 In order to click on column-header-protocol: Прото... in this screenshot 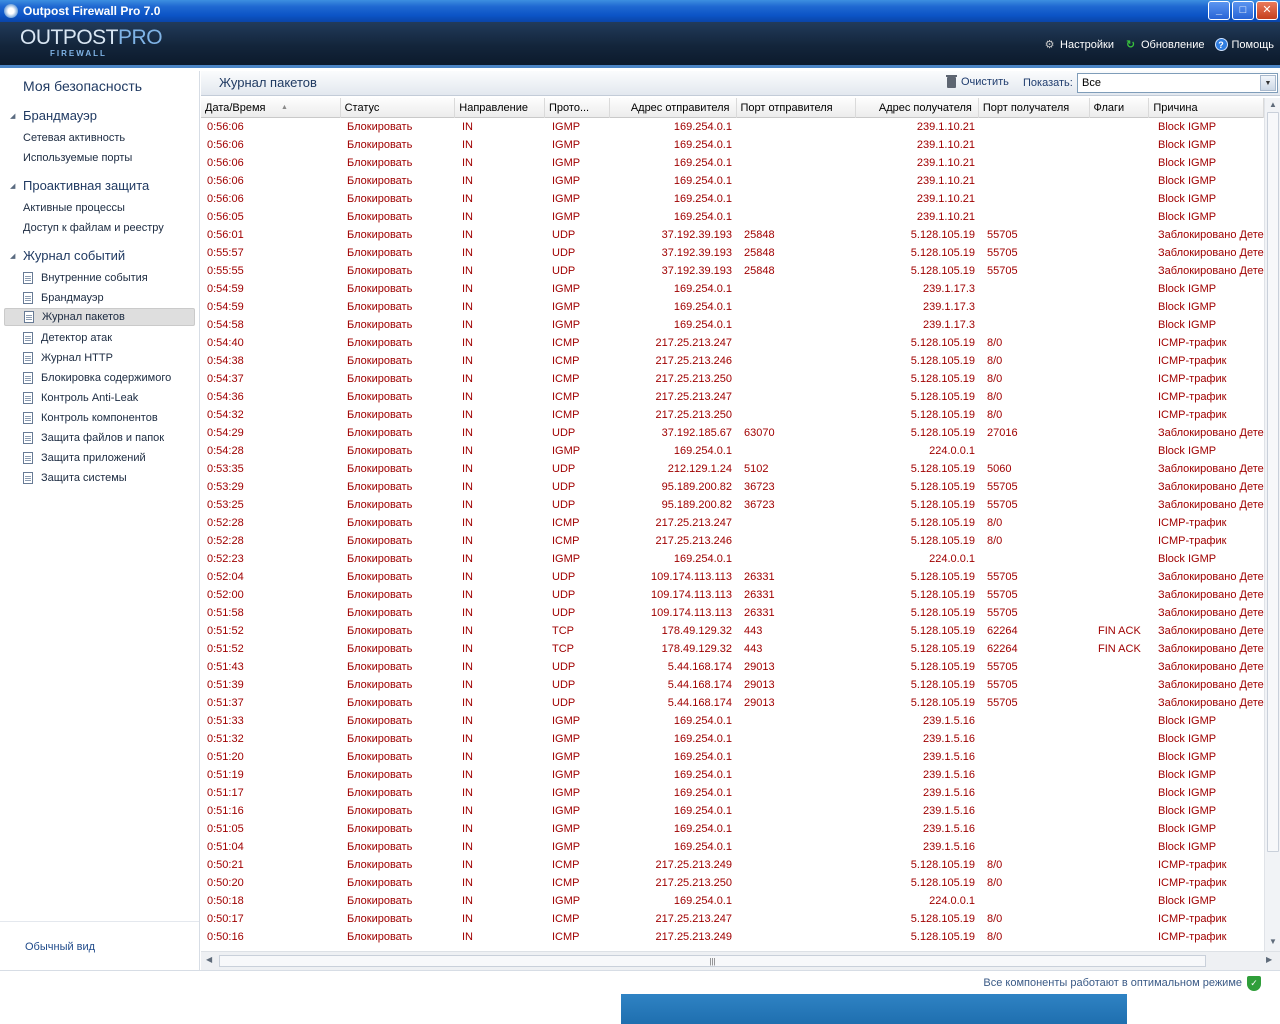, I will do `click(577, 108)`.